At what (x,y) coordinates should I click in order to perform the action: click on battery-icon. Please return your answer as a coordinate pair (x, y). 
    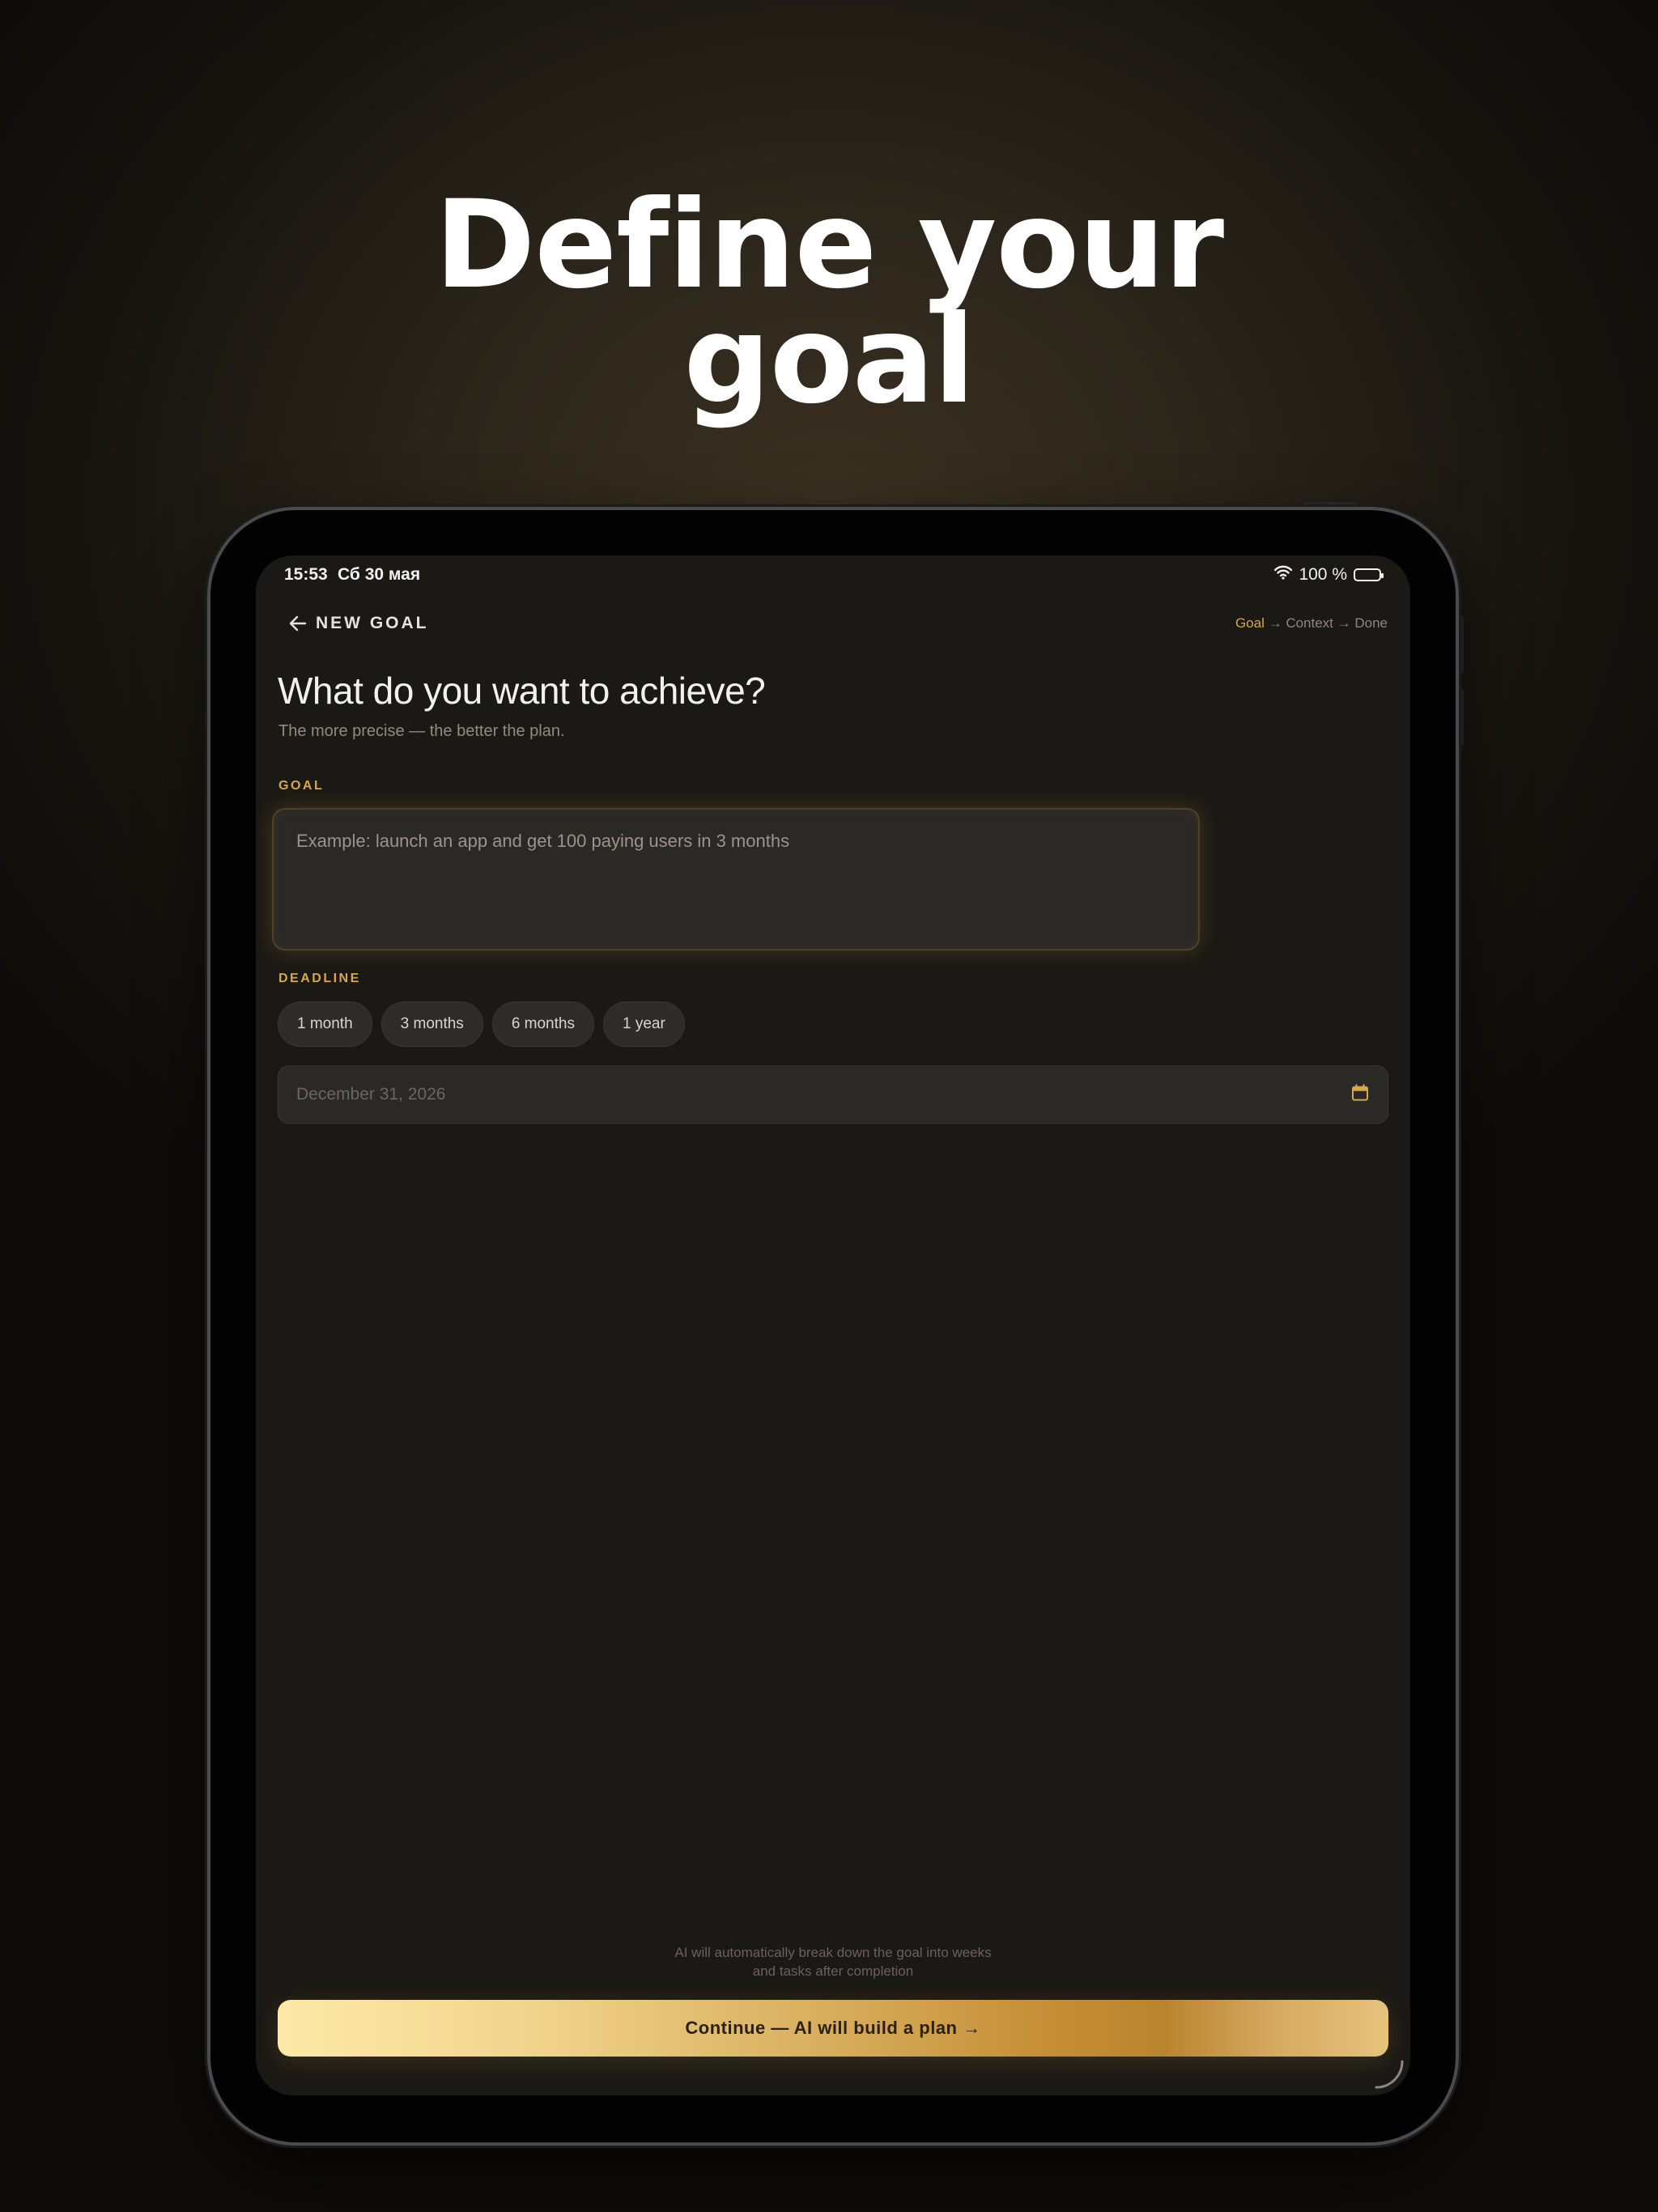
    Looking at the image, I should click on (1369, 574).